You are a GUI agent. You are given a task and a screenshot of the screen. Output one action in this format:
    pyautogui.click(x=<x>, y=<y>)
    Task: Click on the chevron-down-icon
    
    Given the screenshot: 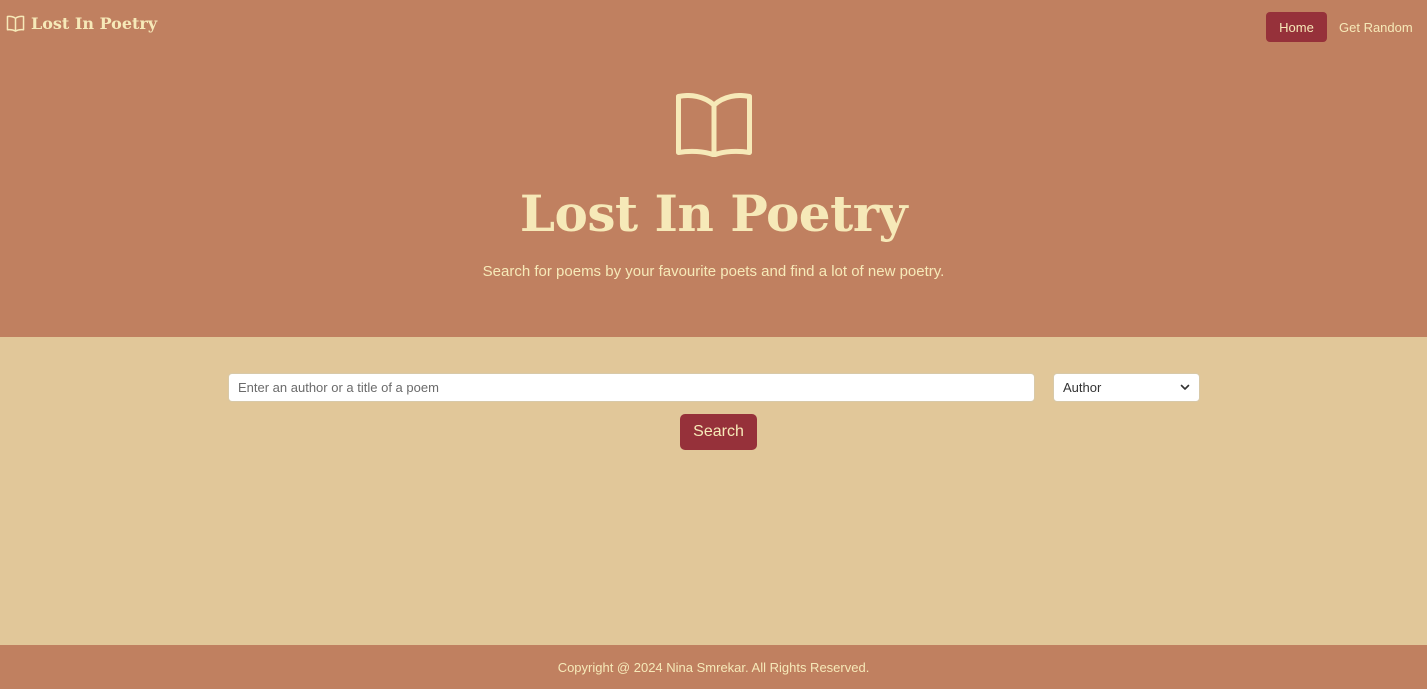 What is the action you would take?
    pyautogui.click(x=1185, y=387)
    